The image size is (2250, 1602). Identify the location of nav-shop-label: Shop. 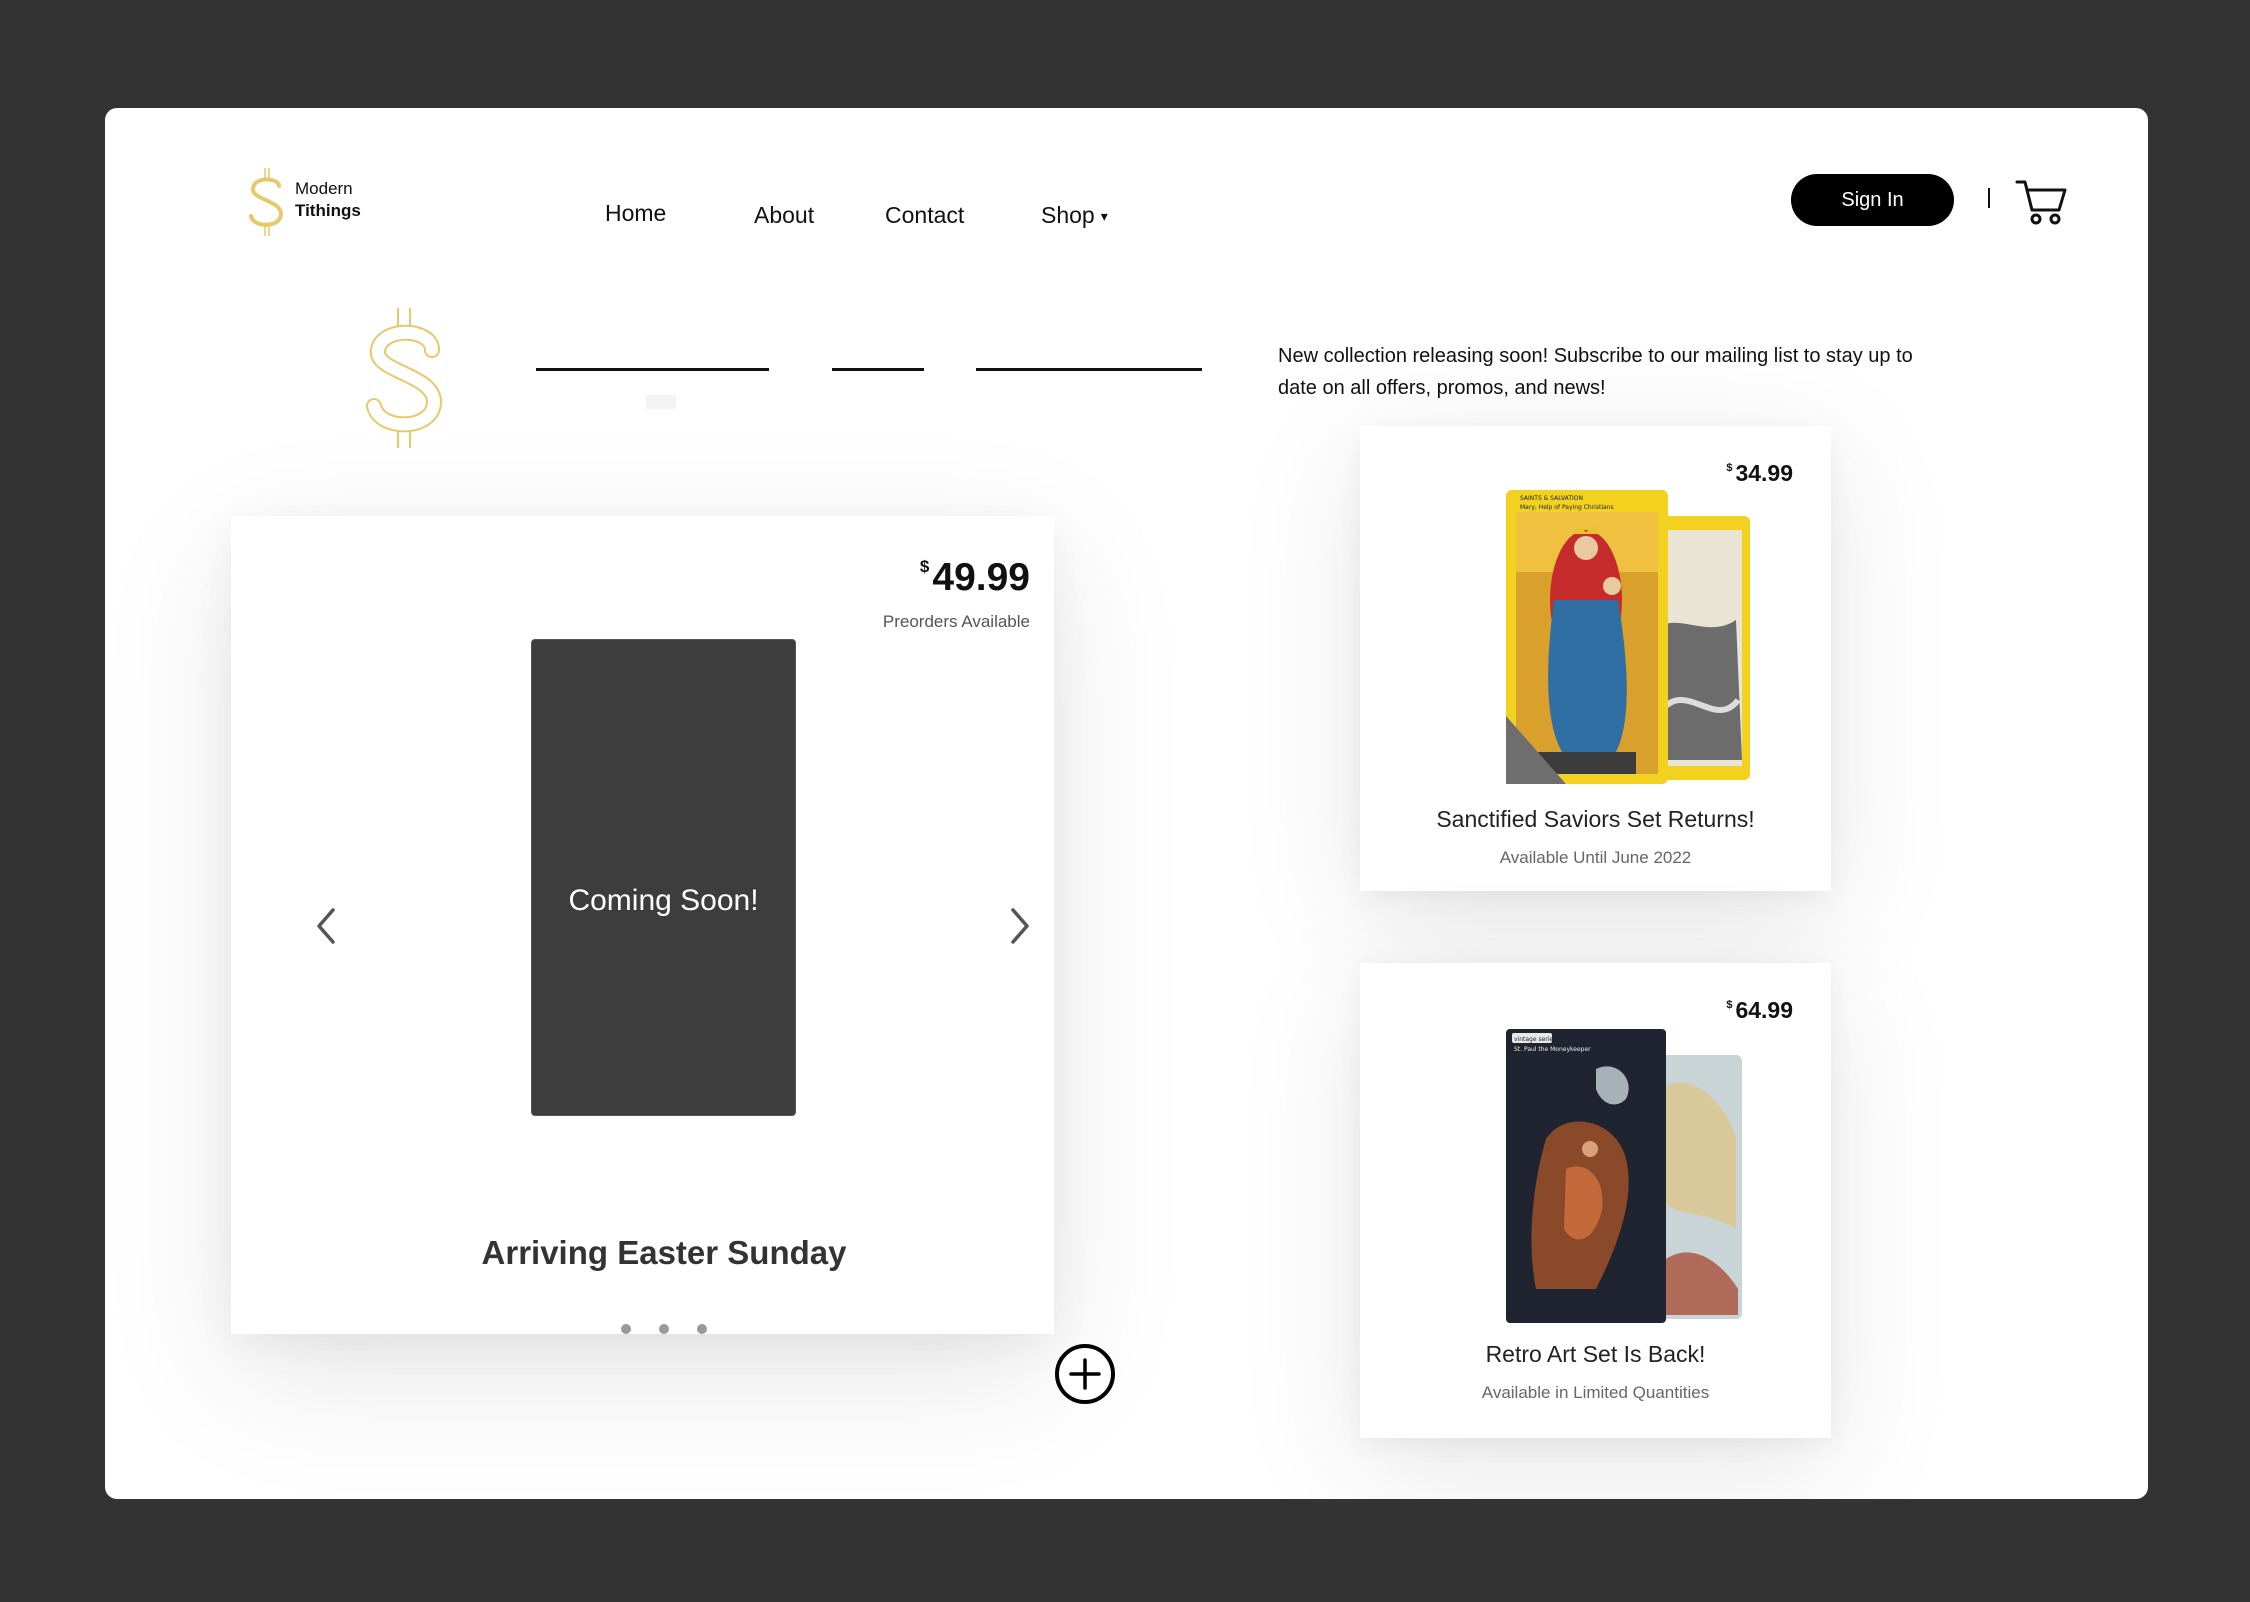
(1068, 215).